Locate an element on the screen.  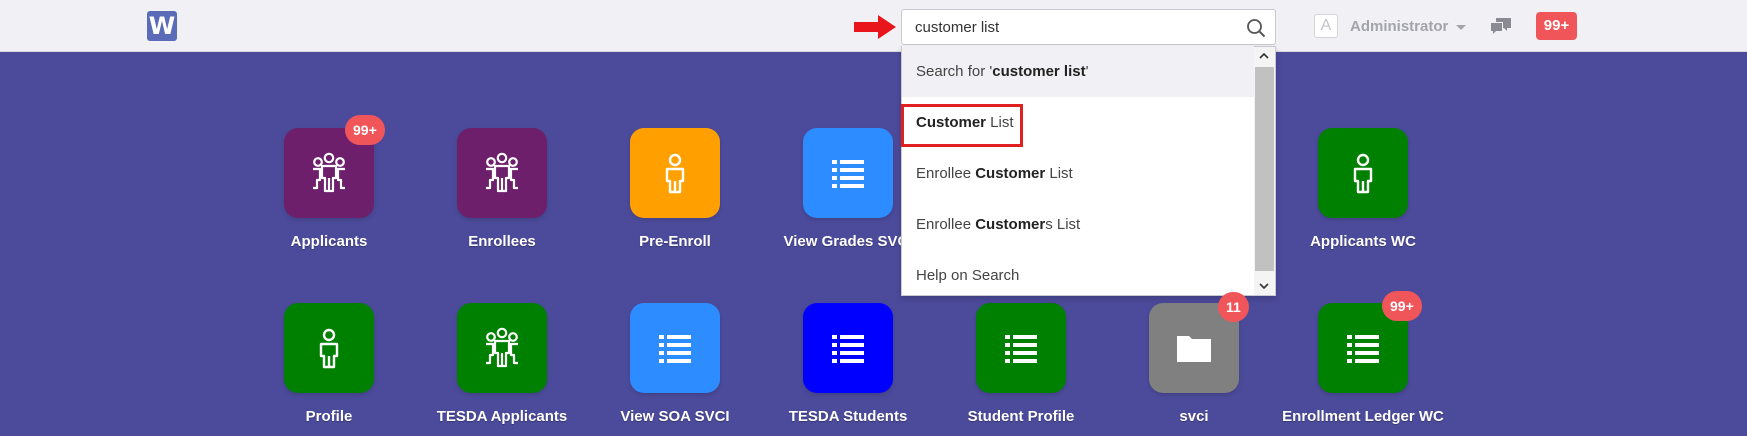
app-label: svci is located at coordinates (1194, 416).